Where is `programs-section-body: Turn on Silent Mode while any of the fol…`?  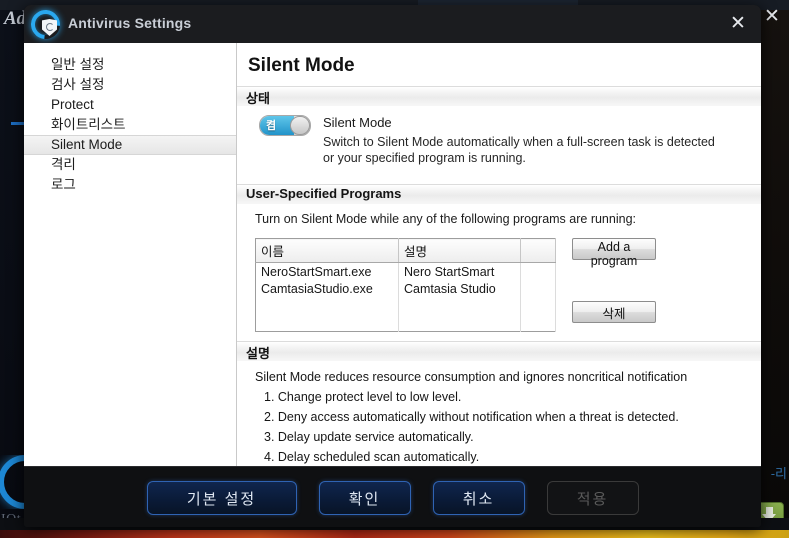
programs-section-body: Turn on Silent Mode while any of the fol… is located at coordinates (499, 272).